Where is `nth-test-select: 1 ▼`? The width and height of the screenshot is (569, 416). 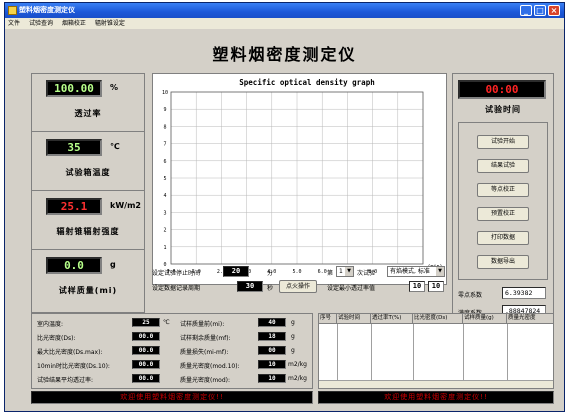 nth-test-select: 1 ▼ is located at coordinates (345, 271).